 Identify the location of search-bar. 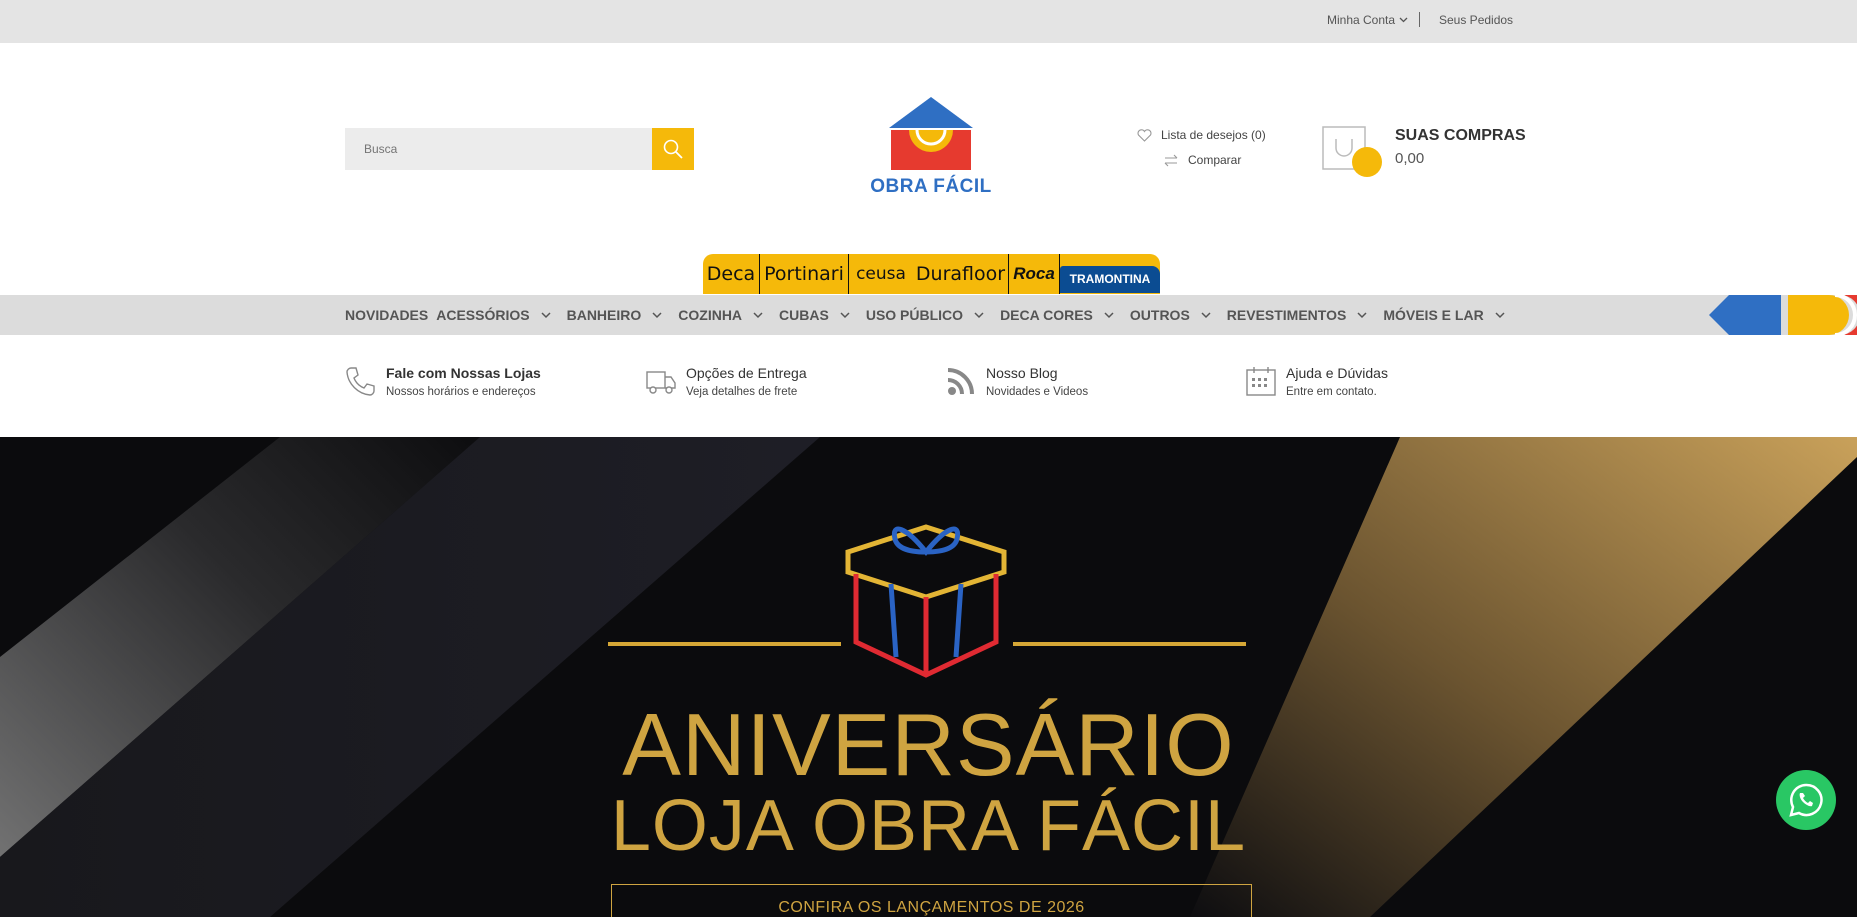
(519, 149).